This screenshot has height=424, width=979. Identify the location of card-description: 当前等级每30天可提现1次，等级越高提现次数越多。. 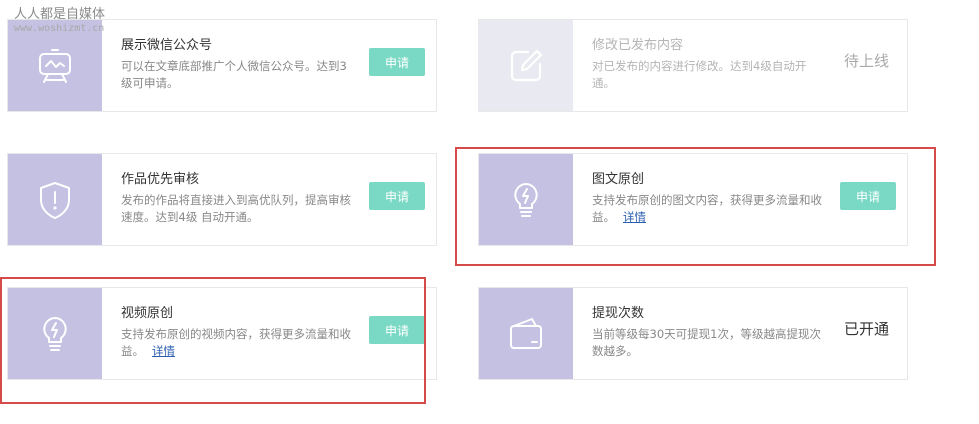
(706, 342).